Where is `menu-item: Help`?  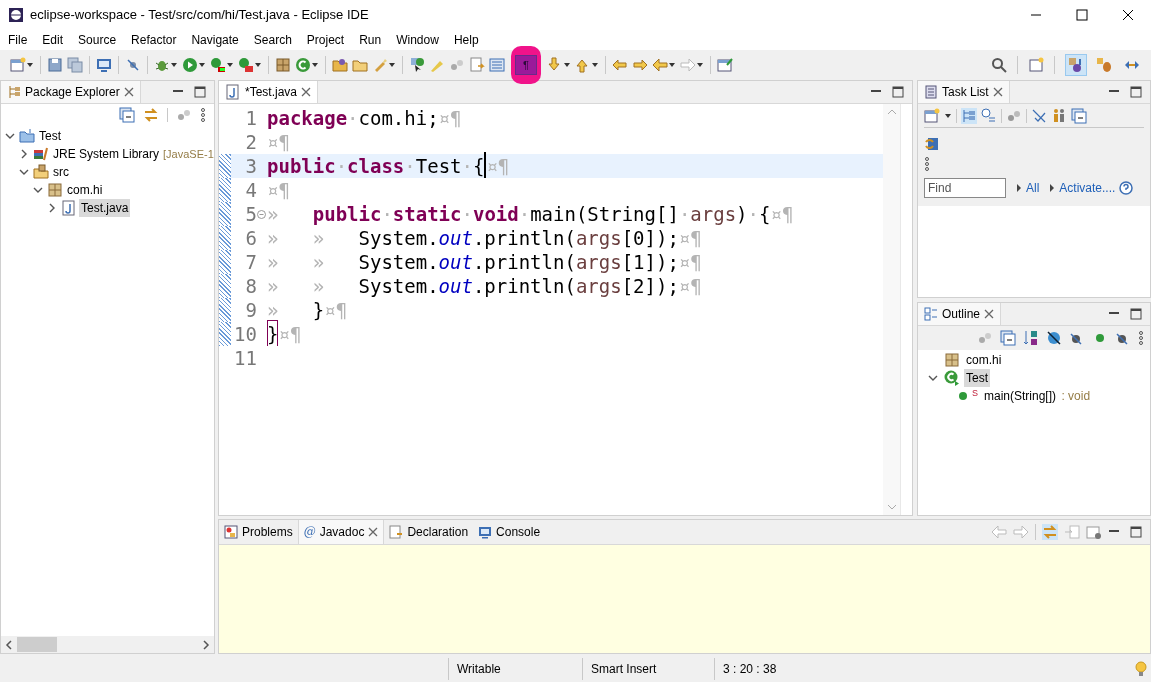 menu-item: Help is located at coordinates (466, 40).